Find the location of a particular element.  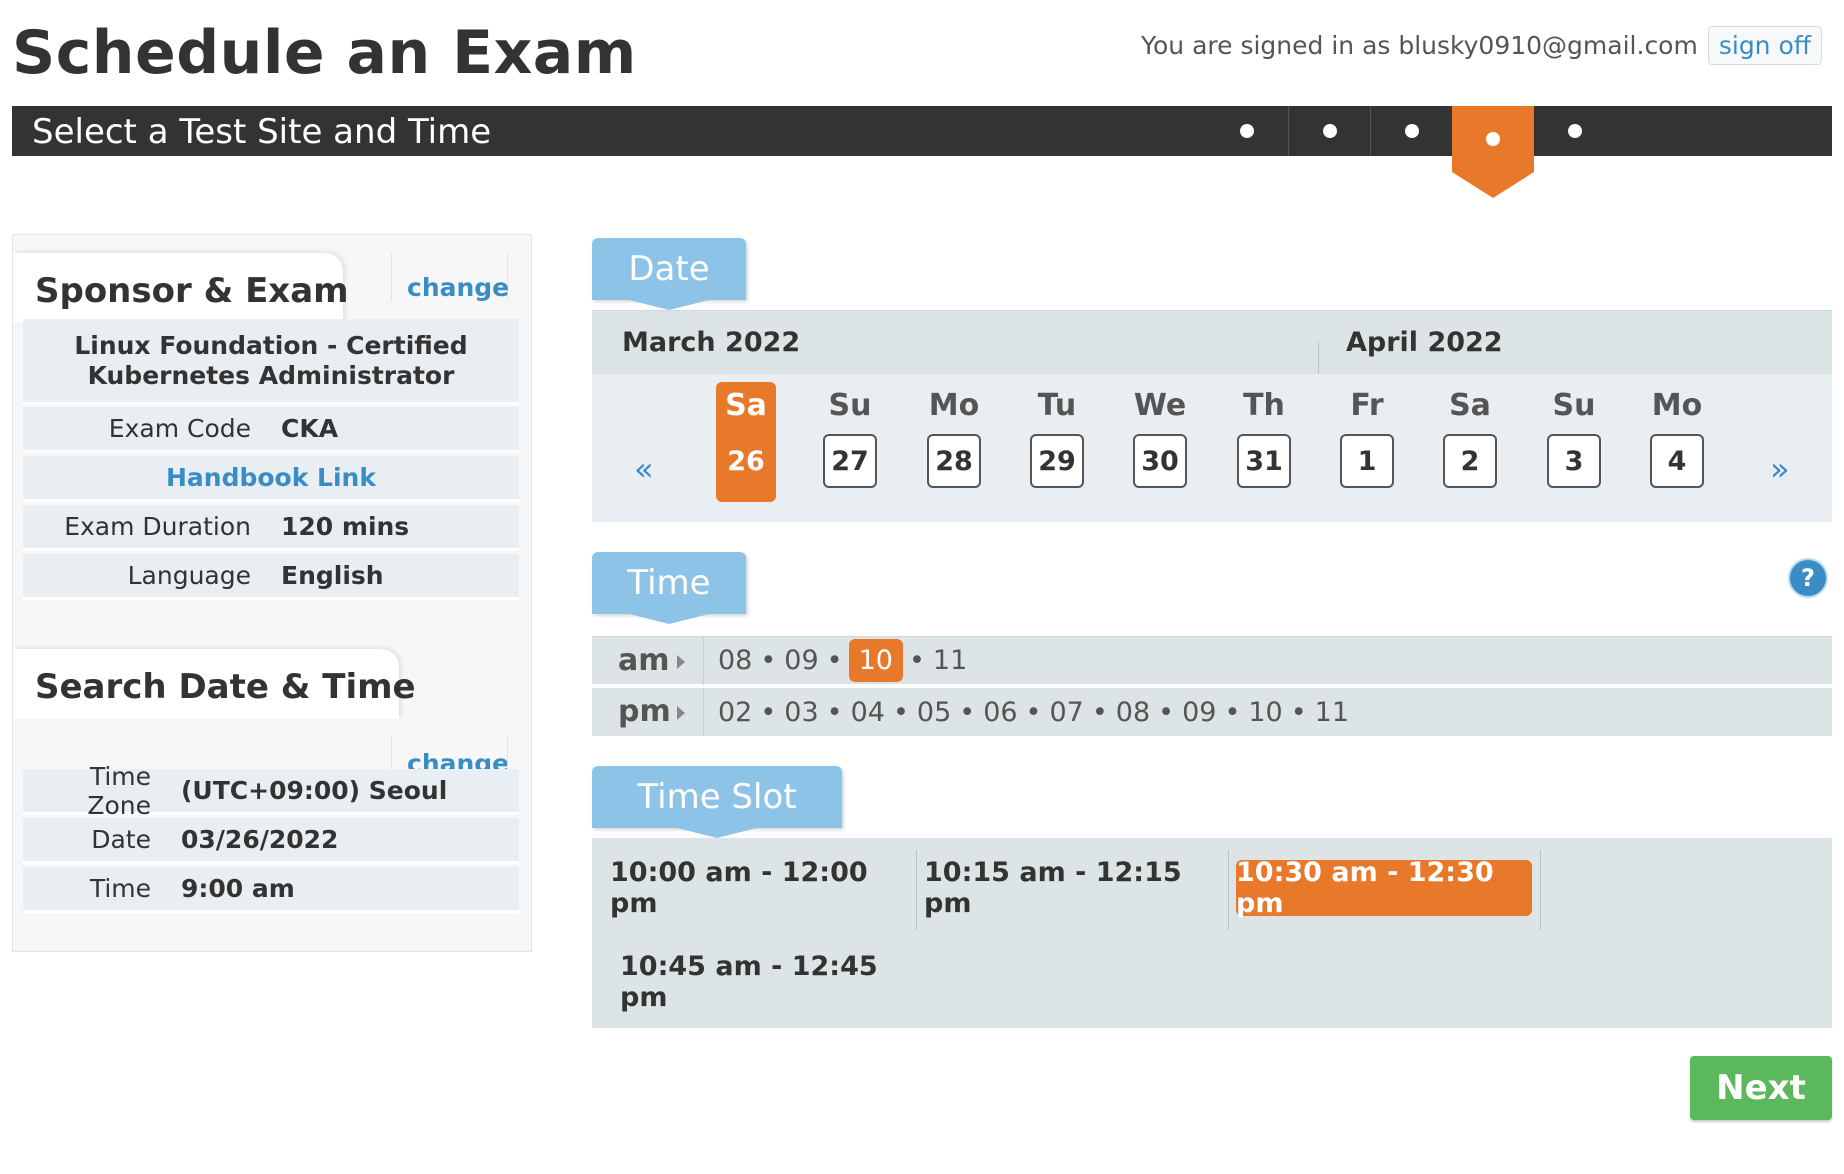

day-option: Su 3 is located at coordinates (1574, 442).